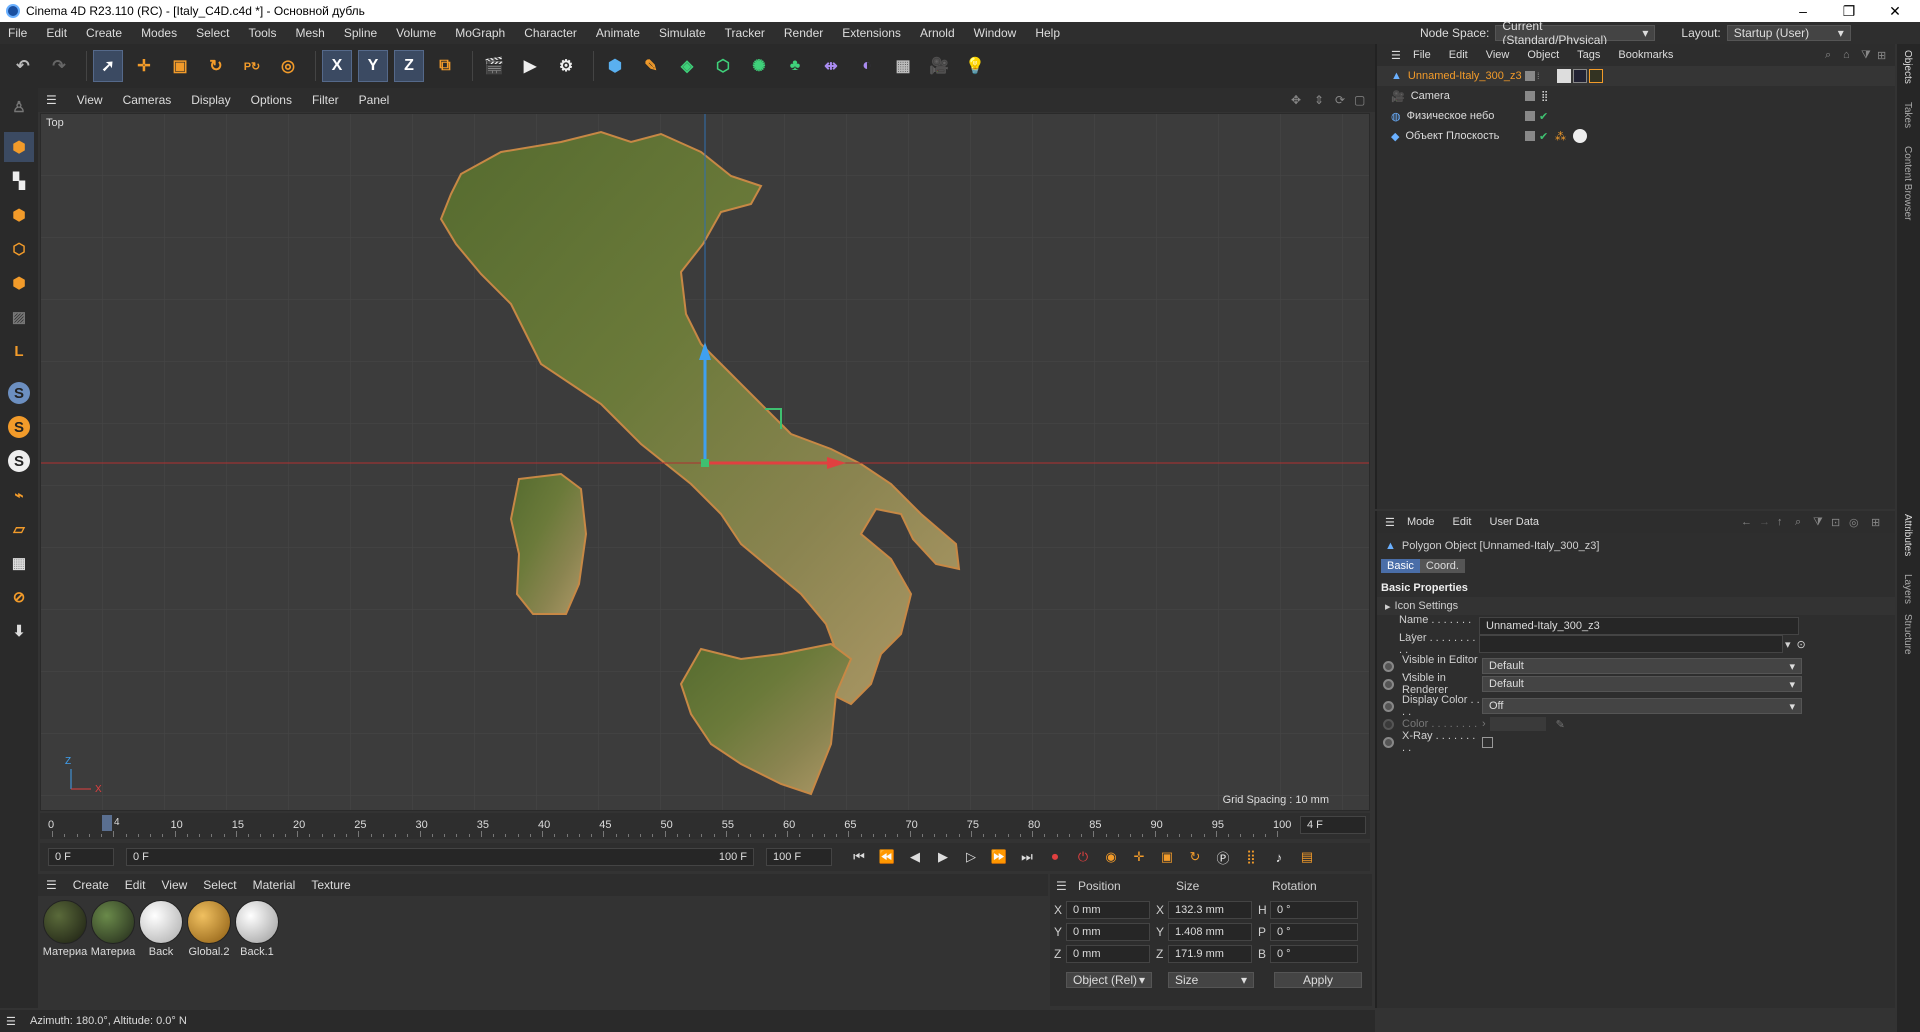 The width and height of the screenshot is (1920, 1032). What do you see at coordinates (1631, 644) in the screenshot?
I see `layer-input` at bounding box center [1631, 644].